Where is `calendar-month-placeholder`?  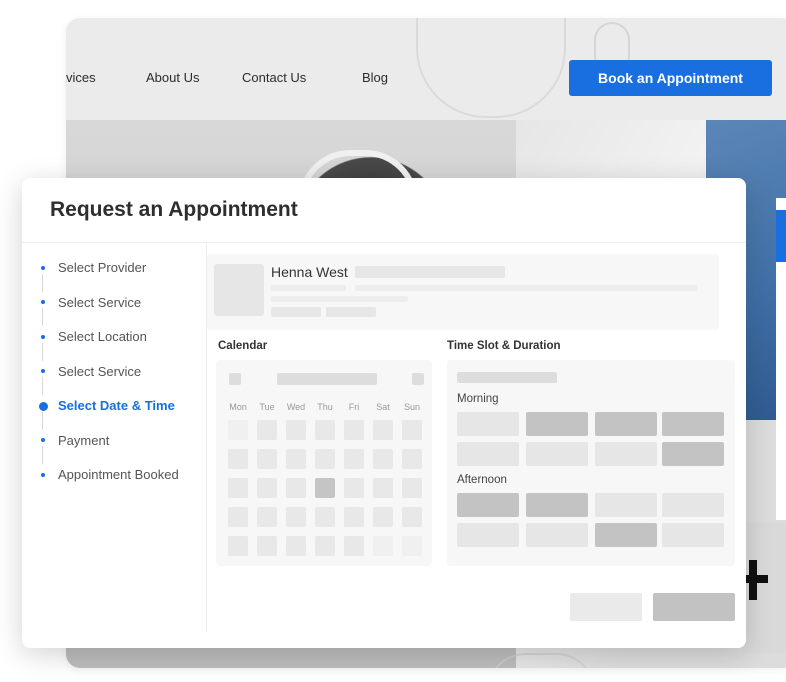 calendar-month-placeholder is located at coordinates (327, 379).